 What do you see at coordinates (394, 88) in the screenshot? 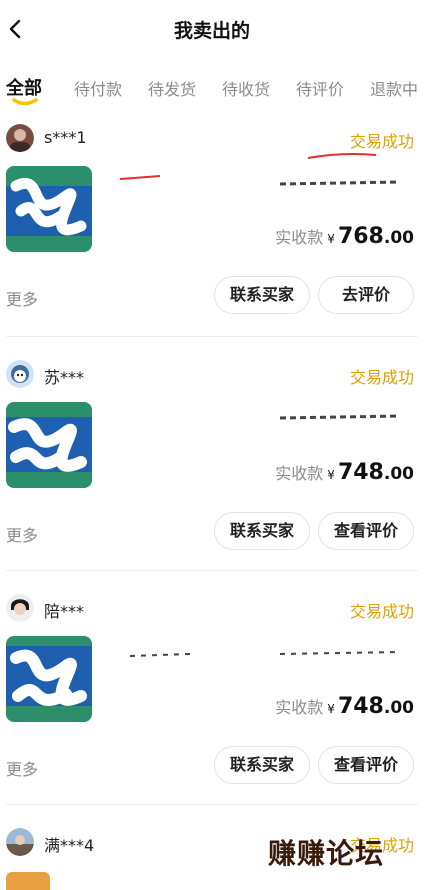
I see `tab-refunding: 退款中` at bounding box center [394, 88].